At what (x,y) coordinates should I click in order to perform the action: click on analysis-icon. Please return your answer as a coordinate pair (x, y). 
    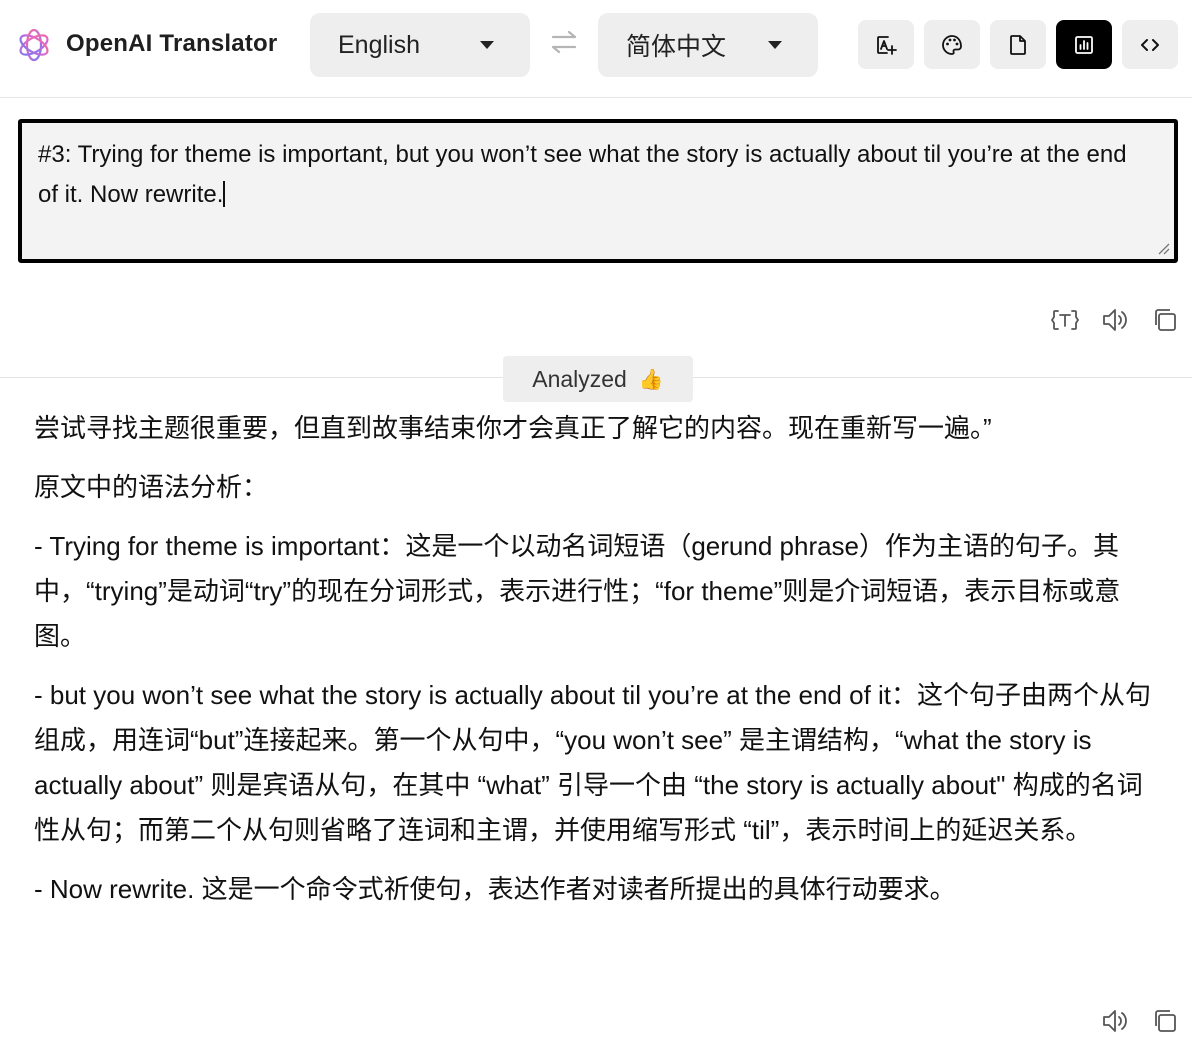
    Looking at the image, I should click on (1084, 44).